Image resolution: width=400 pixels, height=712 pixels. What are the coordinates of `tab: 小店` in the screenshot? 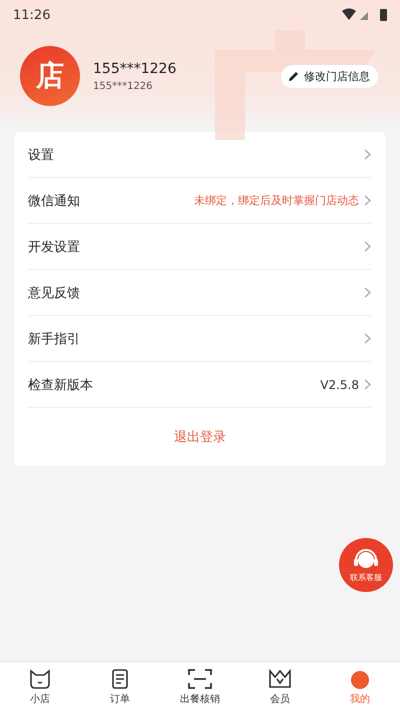 It's located at (40, 687).